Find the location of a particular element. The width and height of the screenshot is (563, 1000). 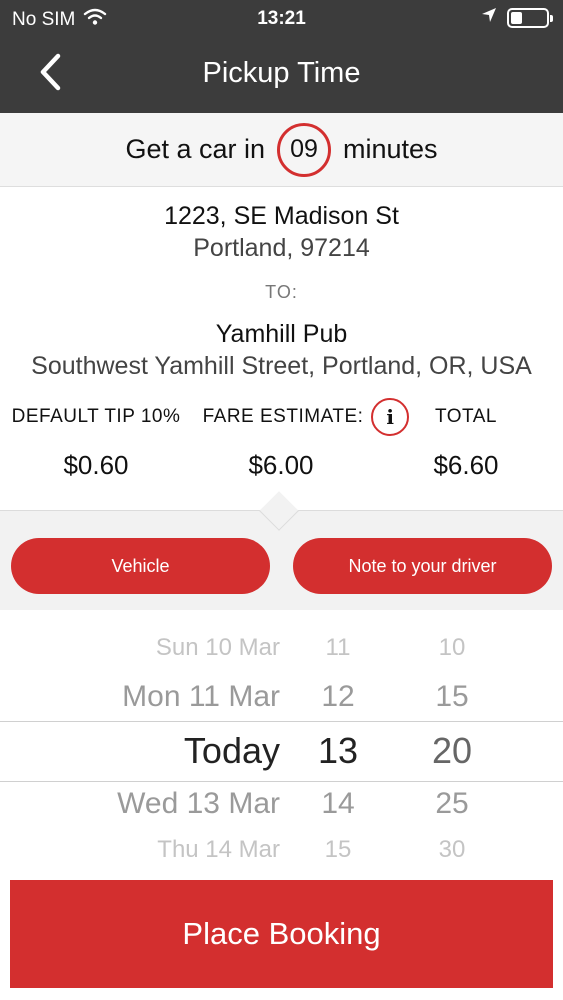

picker-hour: 15 is located at coordinates (338, 849).